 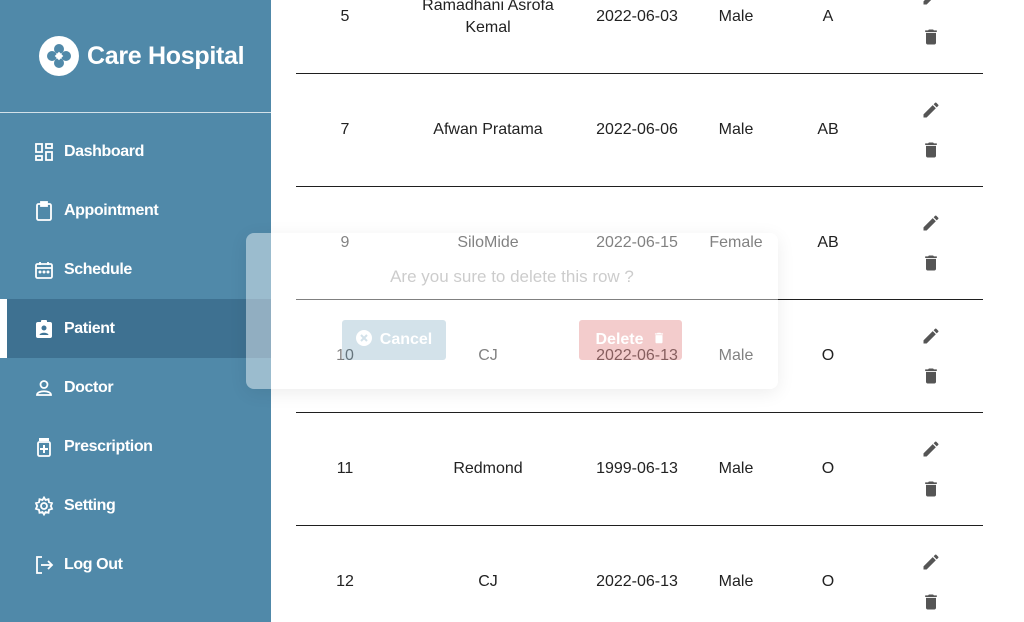 I want to click on dialog-message: Are you sure to delete this row ?, so click(x=512, y=276).